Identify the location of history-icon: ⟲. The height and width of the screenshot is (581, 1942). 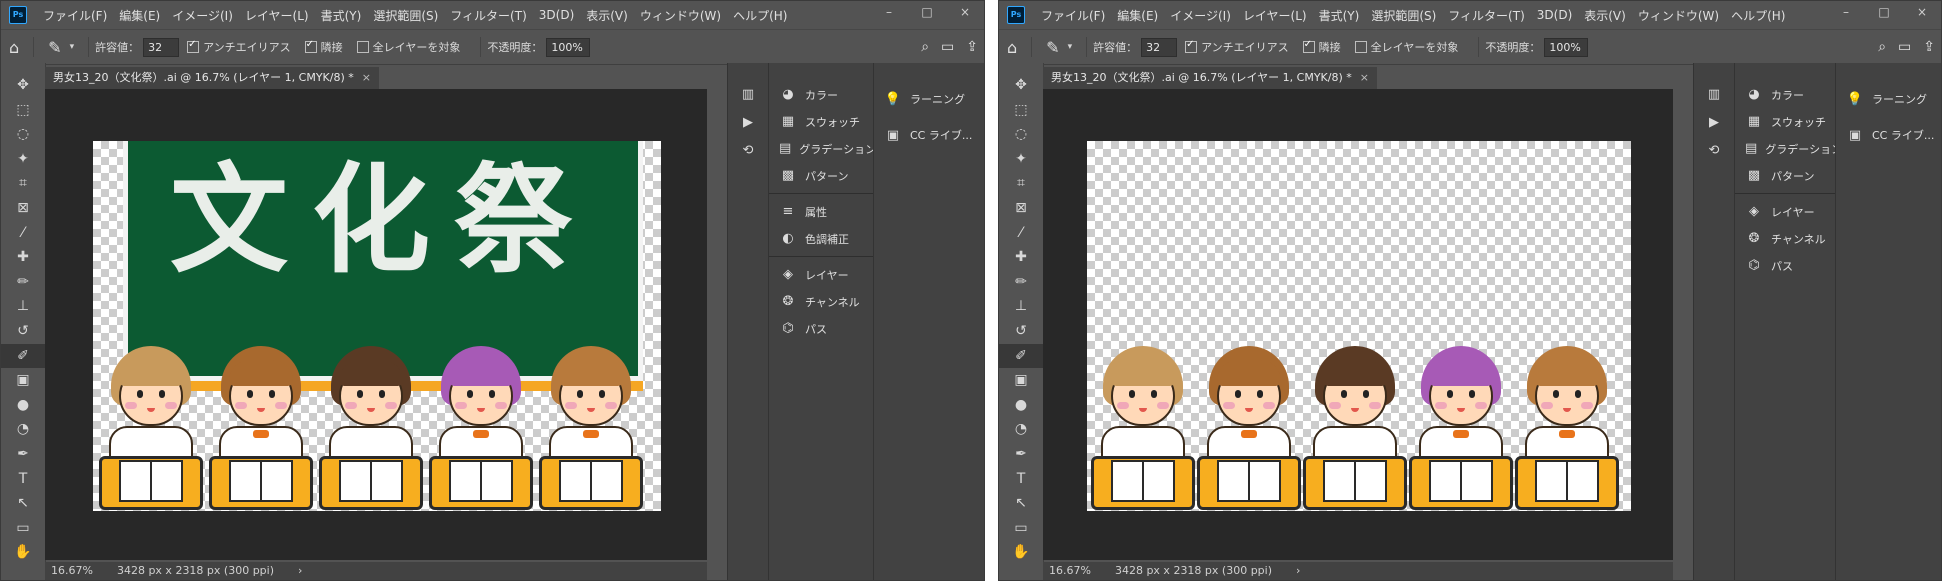
(1714, 151).